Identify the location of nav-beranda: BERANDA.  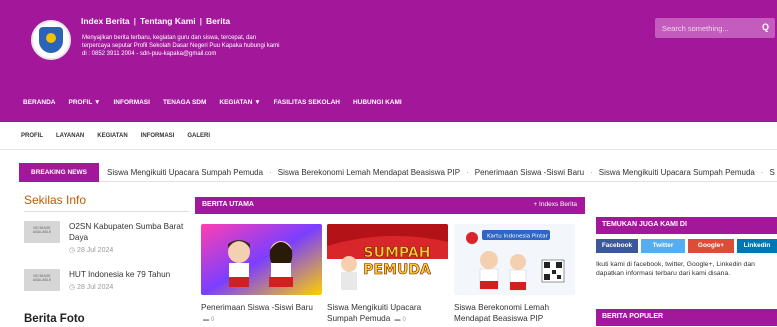
(39, 102).